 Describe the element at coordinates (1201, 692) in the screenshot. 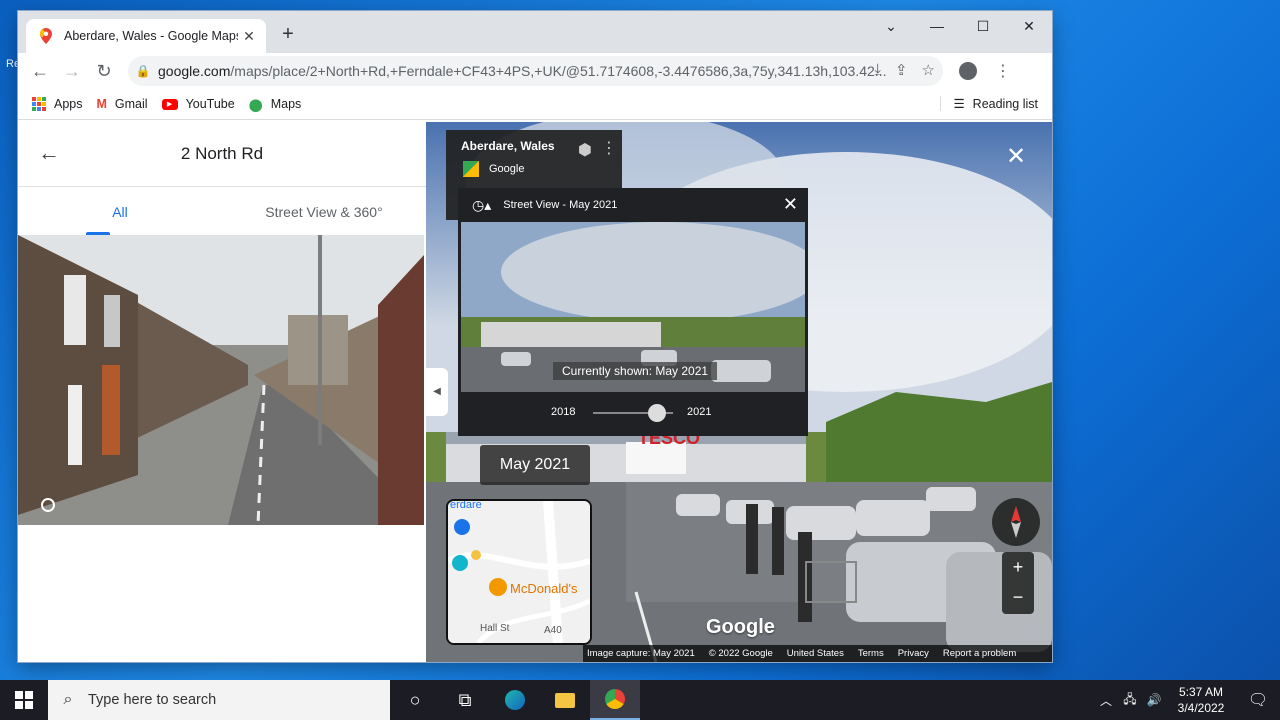

I see `clock-time: 5:37 AM` at that location.